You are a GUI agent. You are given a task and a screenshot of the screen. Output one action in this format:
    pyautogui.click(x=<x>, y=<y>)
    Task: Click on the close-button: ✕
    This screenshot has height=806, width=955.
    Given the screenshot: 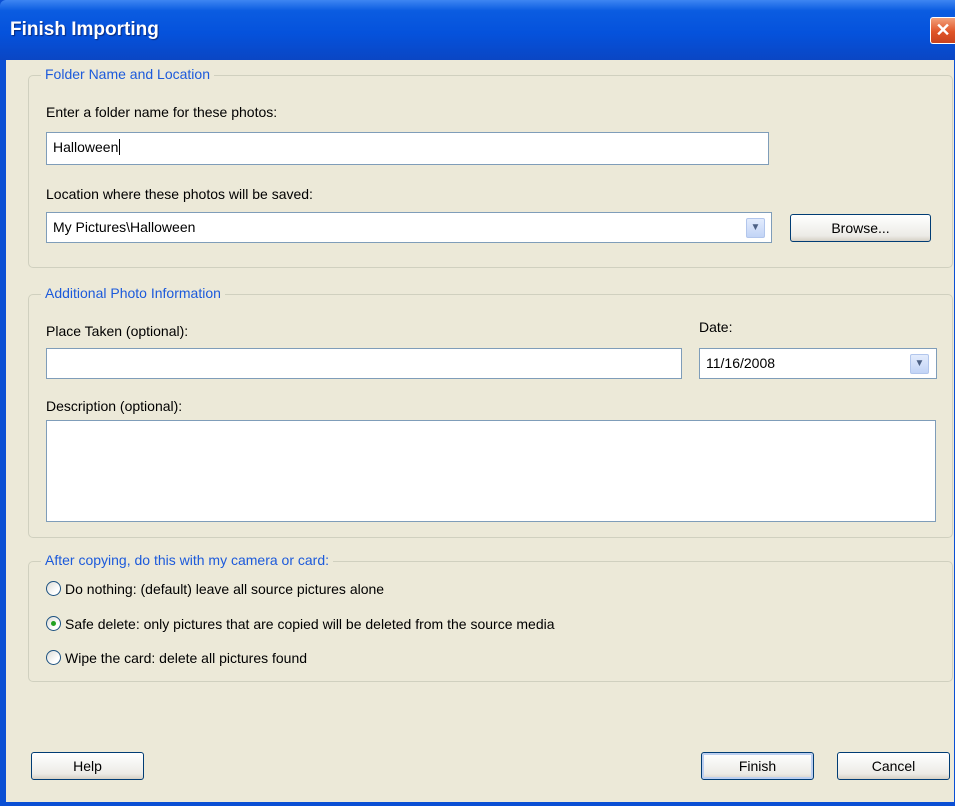 What is the action you would take?
    pyautogui.click(x=942, y=30)
    